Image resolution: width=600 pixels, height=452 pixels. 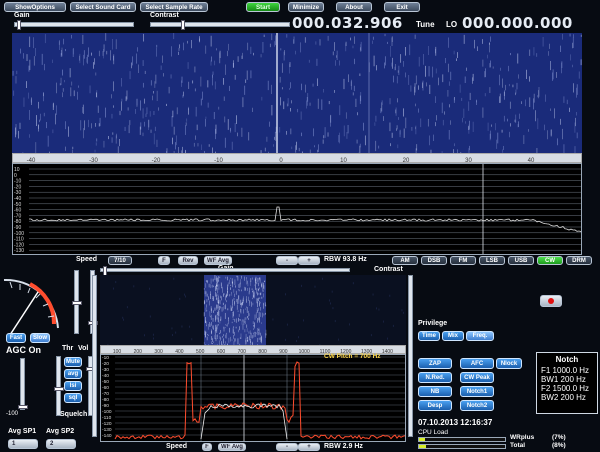 I want to click on mode-cw-button: CW, so click(x=550, y=260).